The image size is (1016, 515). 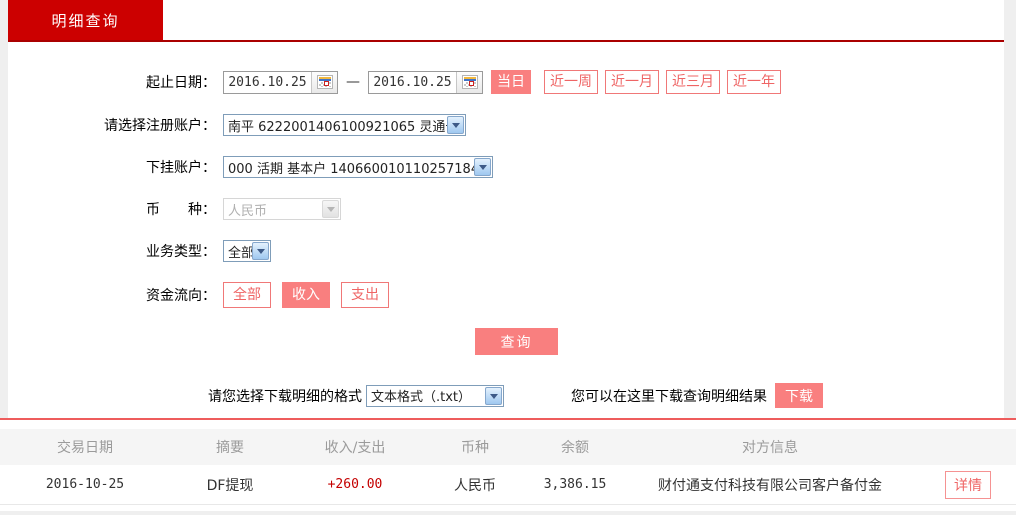 I want to click on header-currency: 币种, so click(x=475, y=448).